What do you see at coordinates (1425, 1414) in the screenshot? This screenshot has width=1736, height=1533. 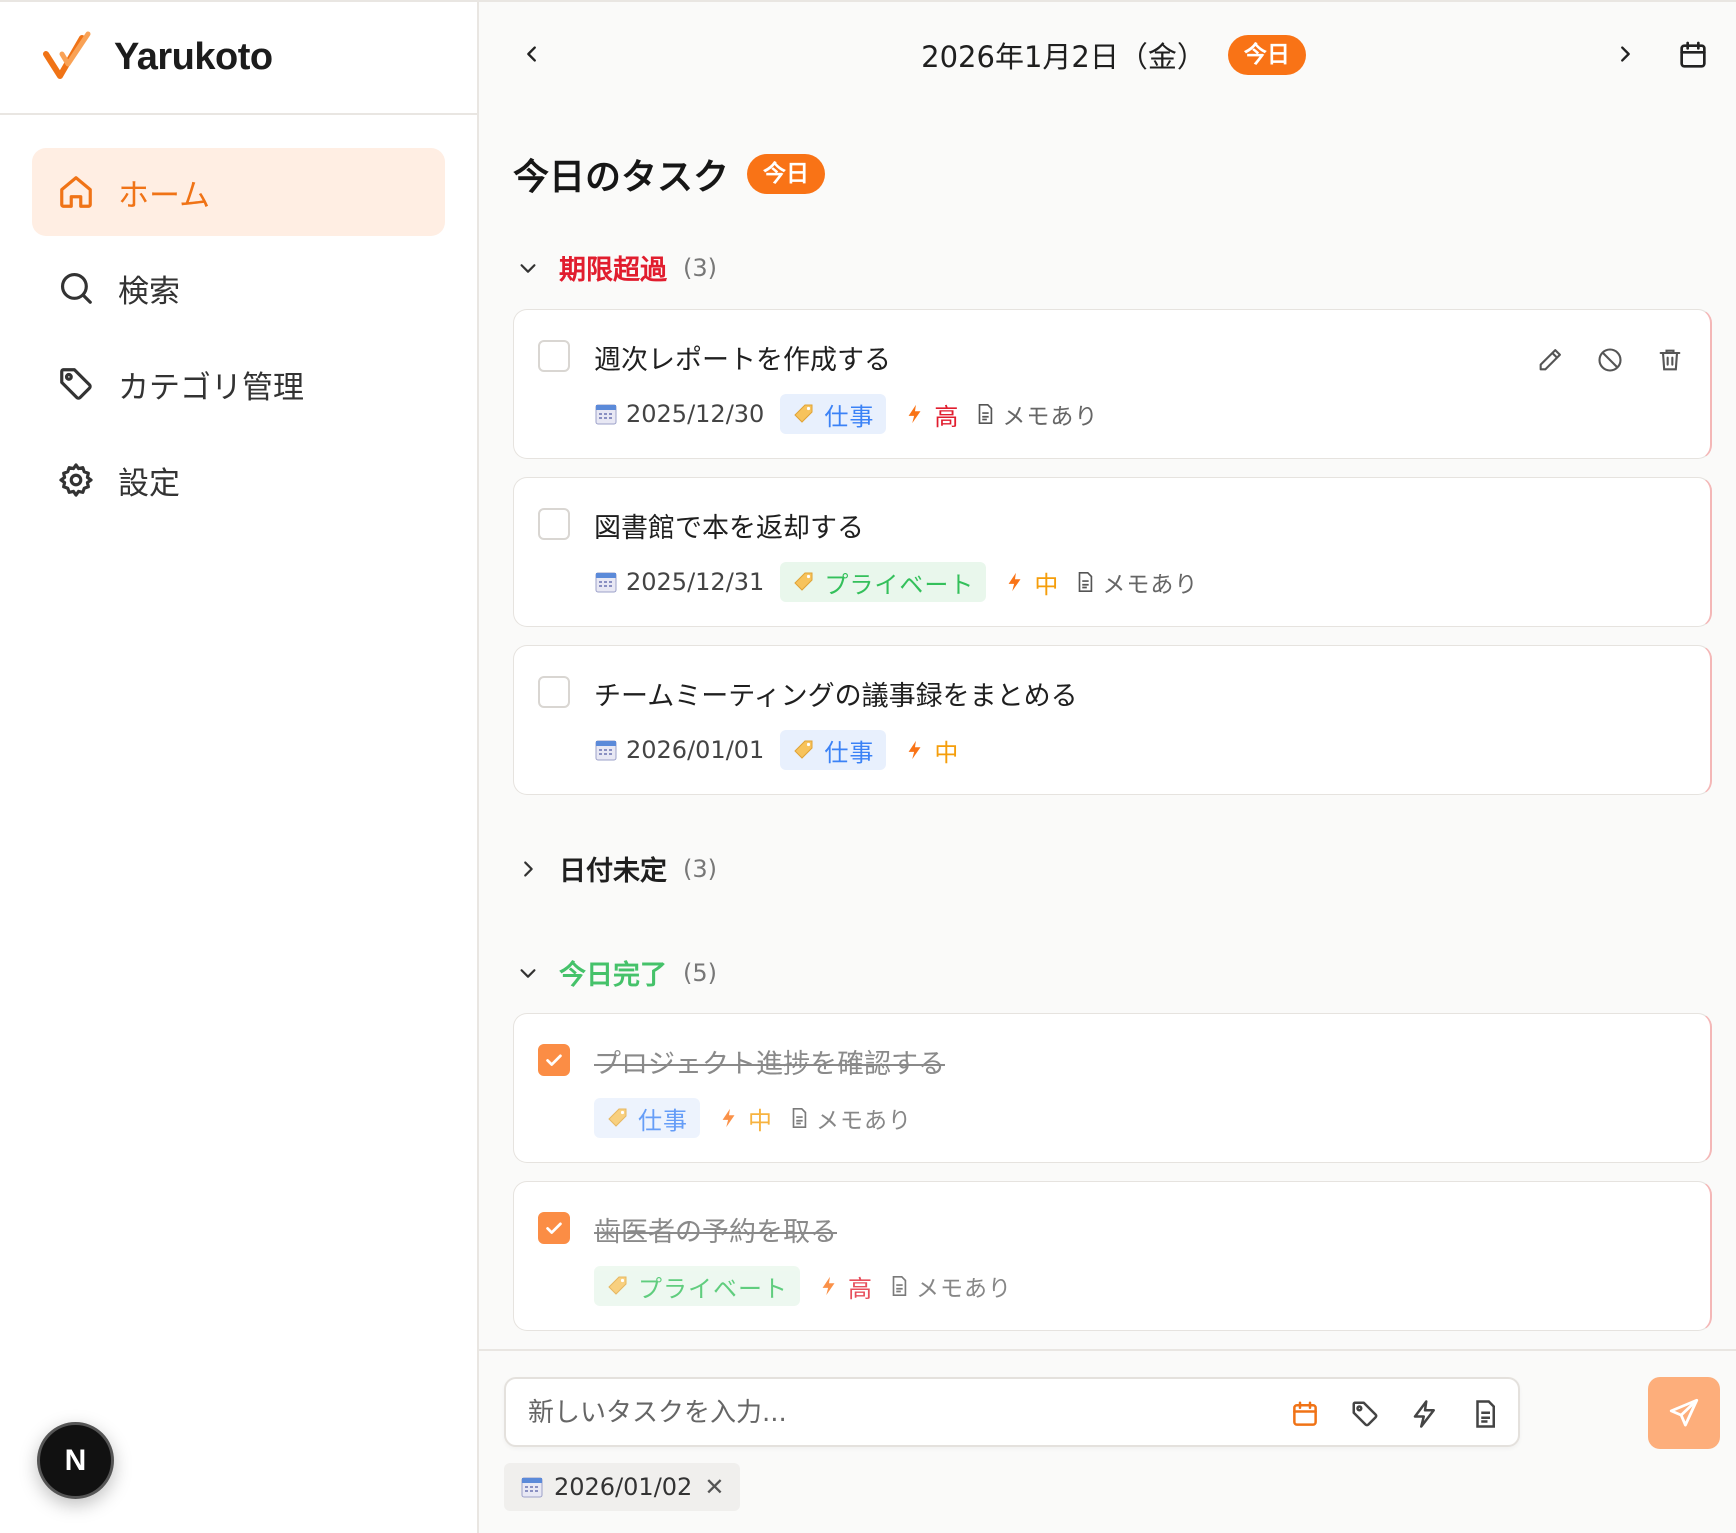 I see `set-priority-button` at bounding box center [1425, 1414].